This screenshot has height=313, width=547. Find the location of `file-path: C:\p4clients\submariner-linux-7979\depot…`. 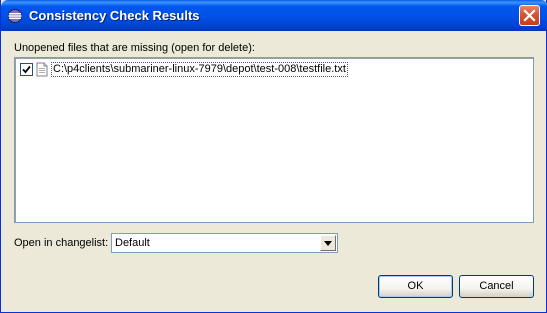

file-path: C:\p4clients\submariner-linux-7979\depot… is located at coordinates (199, 69).